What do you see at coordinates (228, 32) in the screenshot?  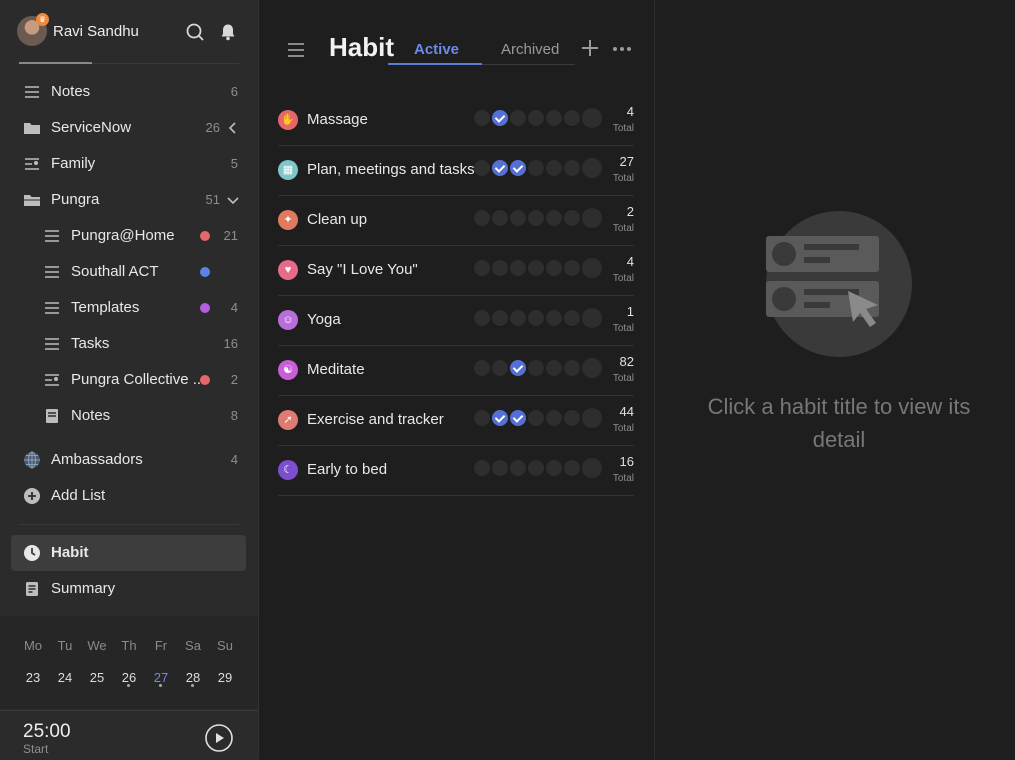 I see `bell-icon` at bounding box center [228, 32].